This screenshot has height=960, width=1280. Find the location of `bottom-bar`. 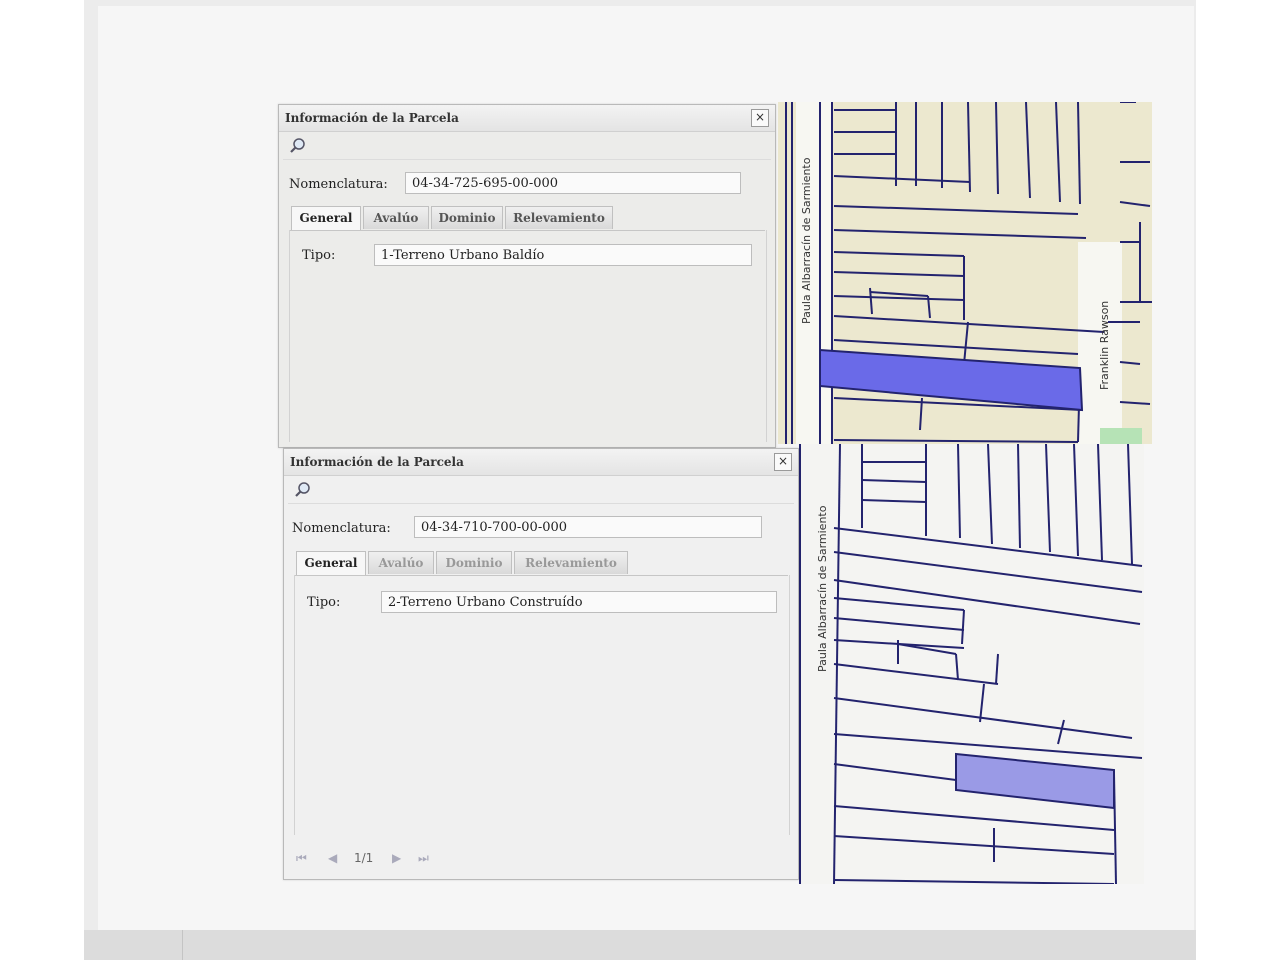

bottom-bar is located at coordinates (640, 945).